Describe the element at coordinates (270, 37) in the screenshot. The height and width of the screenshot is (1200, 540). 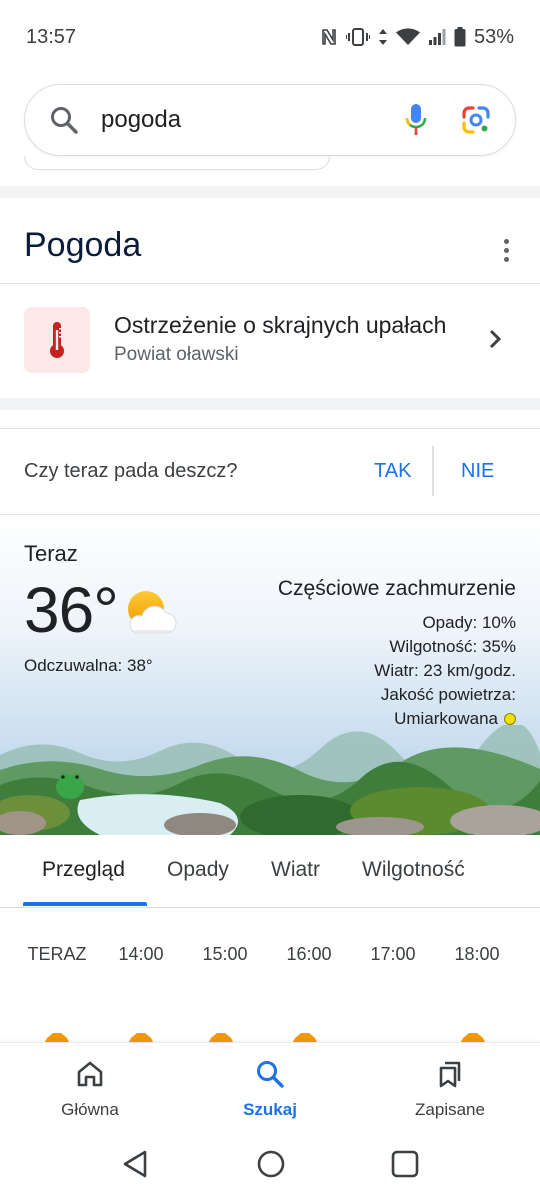
I see `status-bar: 13:57 53%` at that location.